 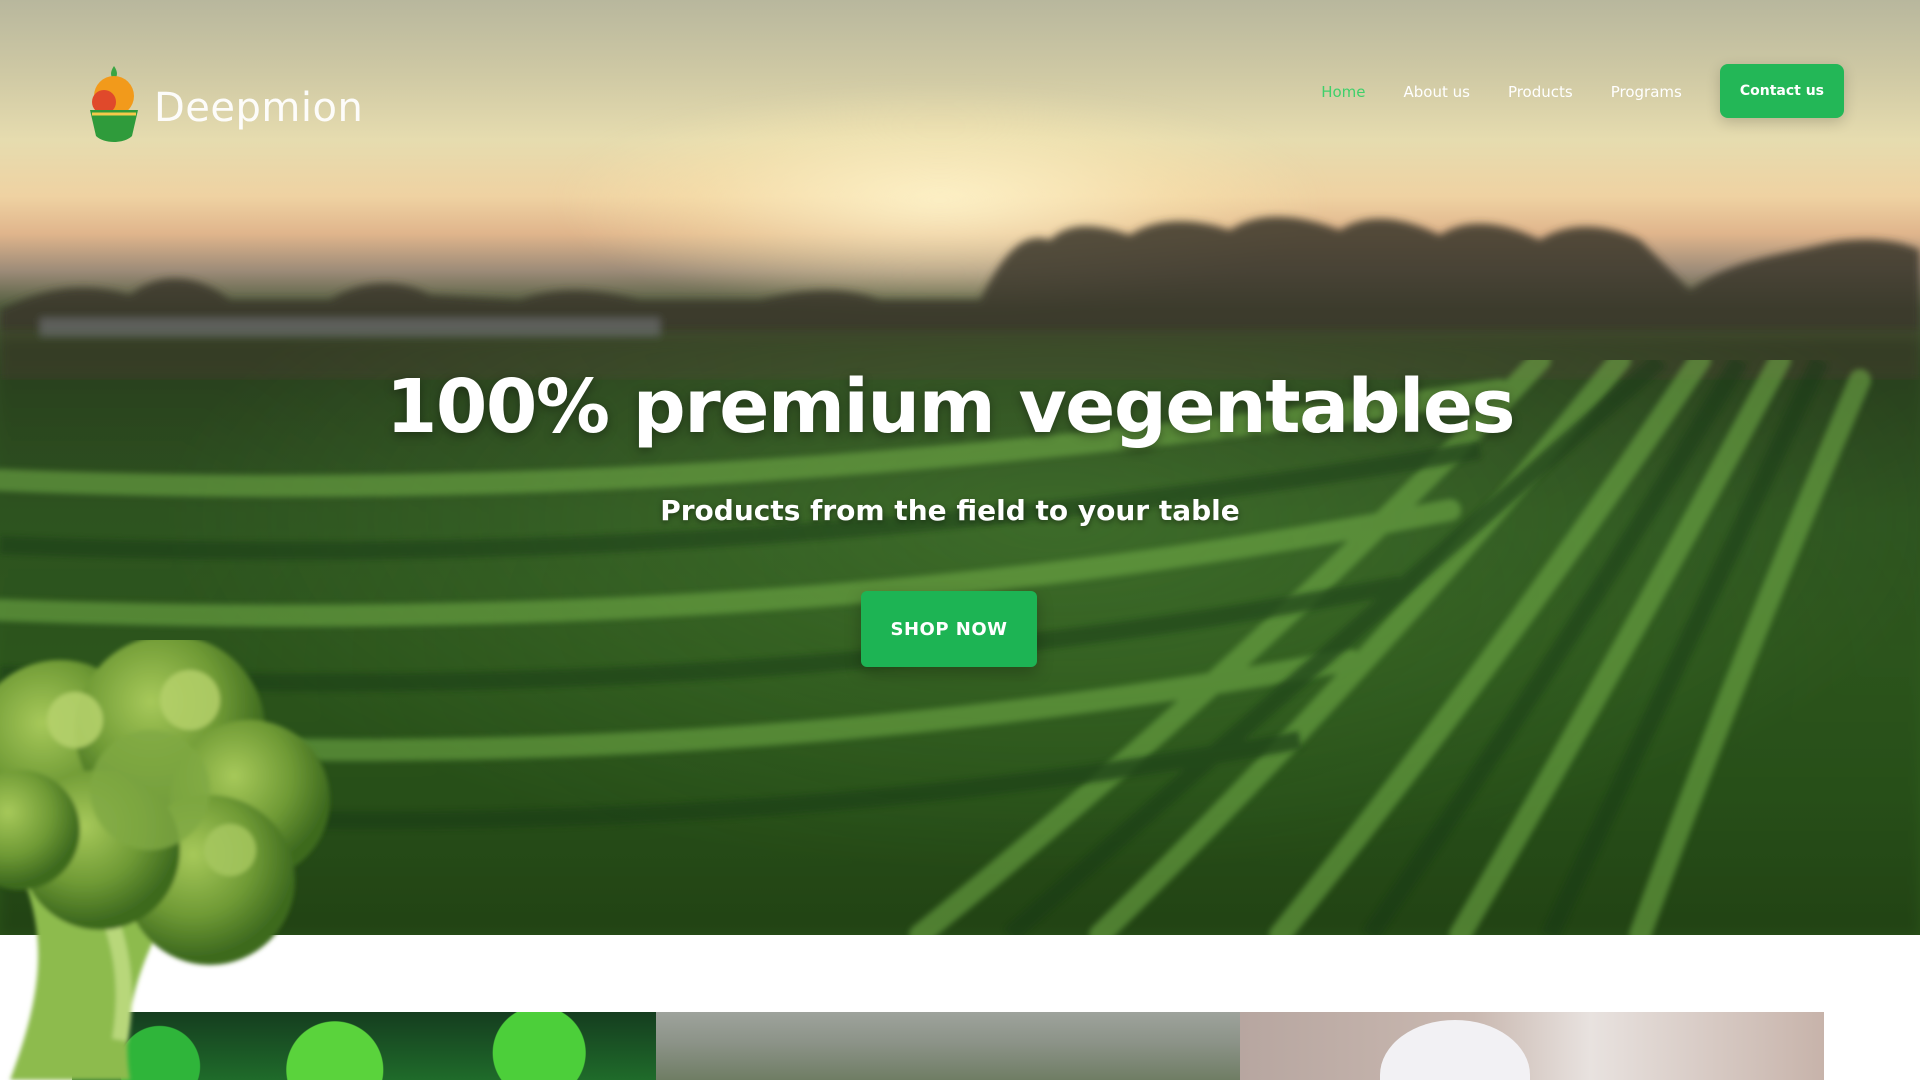 What do you see at coordinates (114, 104) in the screenshot?
I see `fruit-basket-logo-icon` at bounding box center [114, 104].